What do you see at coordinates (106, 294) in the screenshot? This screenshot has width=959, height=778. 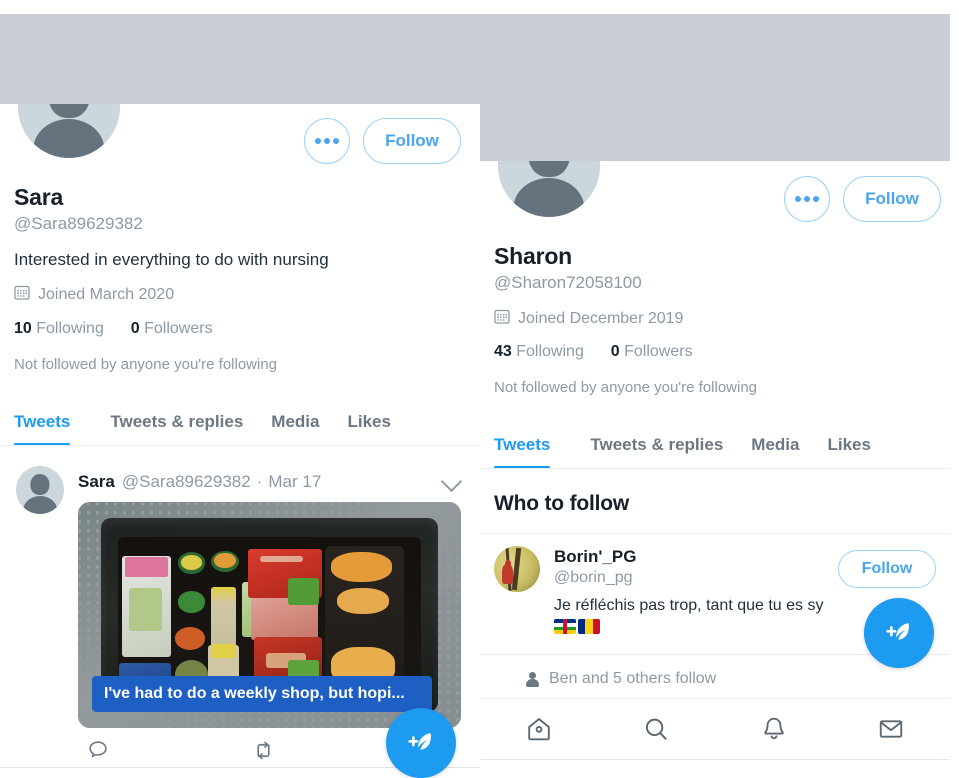 I see `profile-joined-date: Joined March 2020` at bounding box center [106, 294].